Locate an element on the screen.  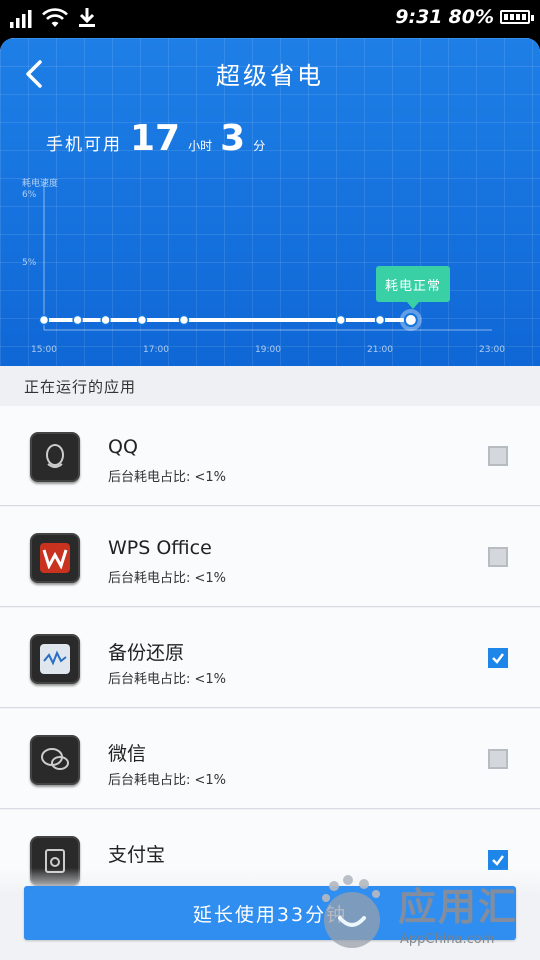
clock: 9:31 is located at coordinates (419, 17).